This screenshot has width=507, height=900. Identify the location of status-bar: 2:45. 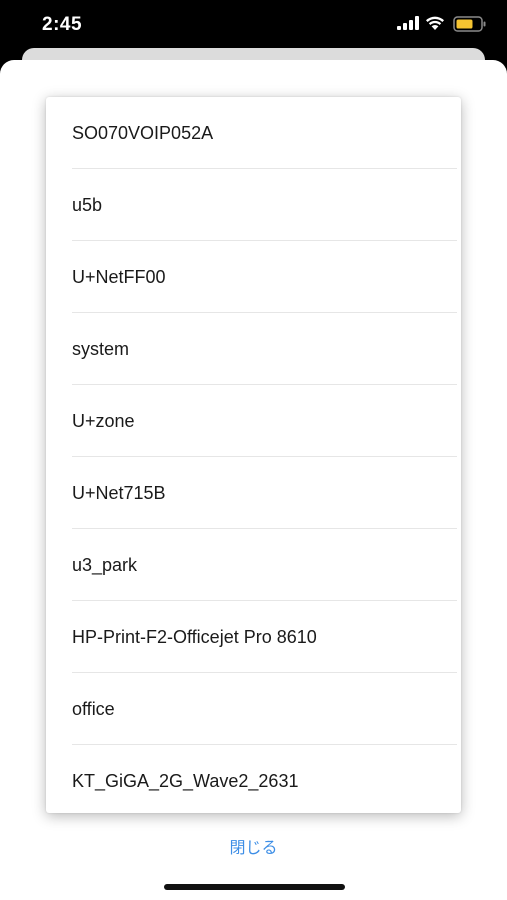
(253, 25).